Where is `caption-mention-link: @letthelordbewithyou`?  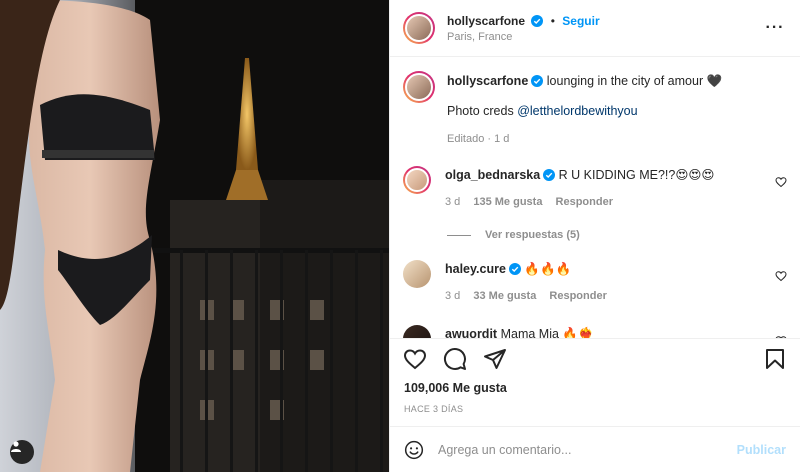 caption-mention-link: @letthelordbewithyou is located at coordinates (577, 111).